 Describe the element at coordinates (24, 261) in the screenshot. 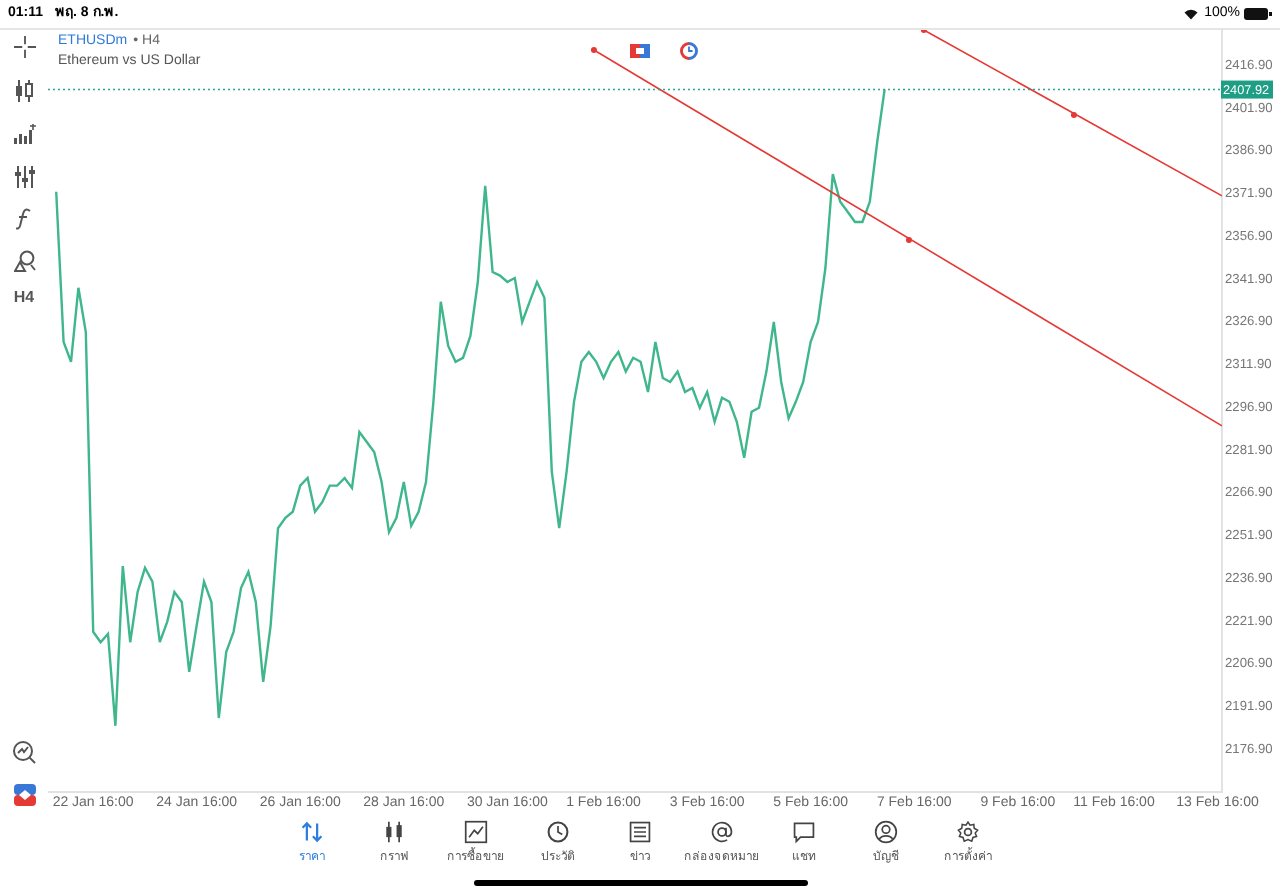

I see `shapes-icon` at that location.